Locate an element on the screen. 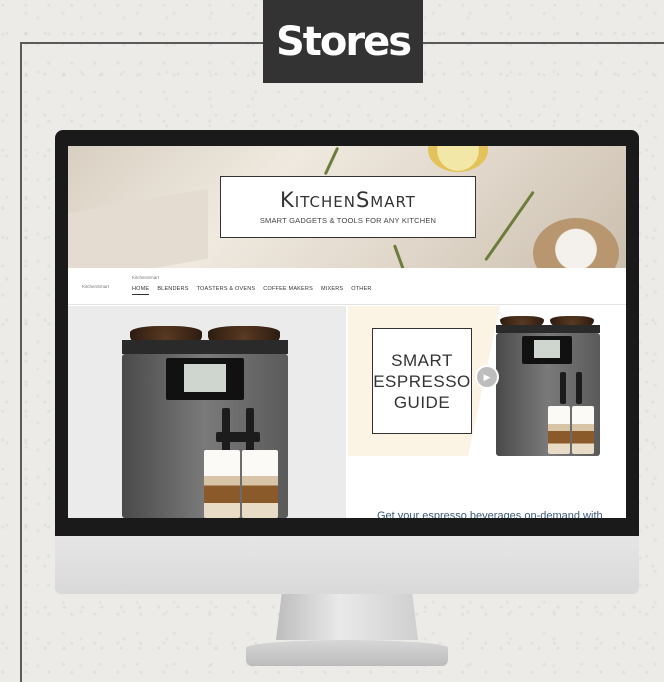 The width and height of the screenshot is (664, 682). guide-line-2: ESPRESSO is located at coordinates (422, 381).